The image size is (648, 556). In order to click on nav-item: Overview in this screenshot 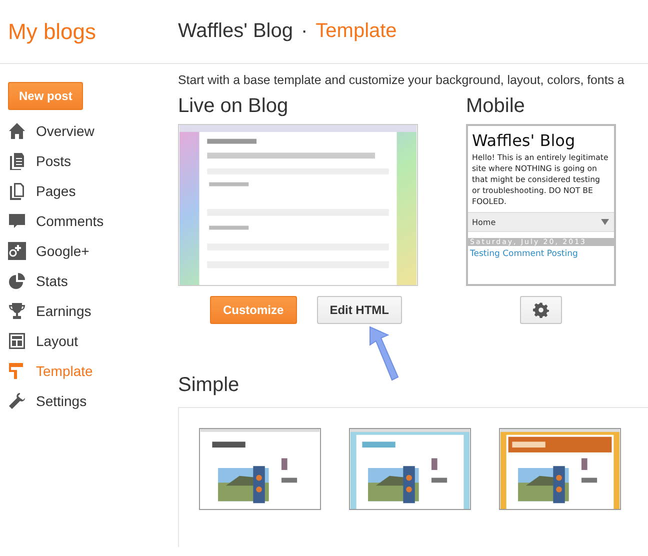, I will do `click(93, 131)`.